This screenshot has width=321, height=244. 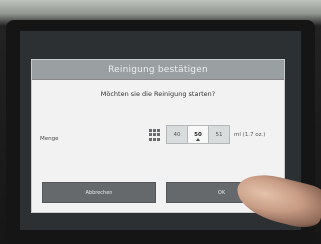 I want to click on amount-label: Menge, so click(x=49, y=139).